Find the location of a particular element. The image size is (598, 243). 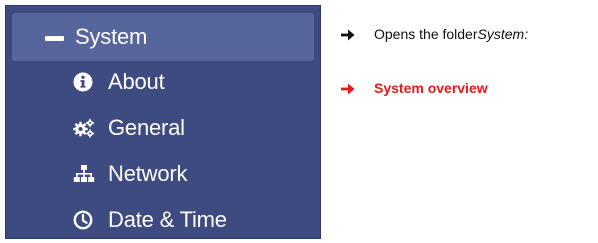

note-system-overview: System overview is located at coordinates (414, 88).